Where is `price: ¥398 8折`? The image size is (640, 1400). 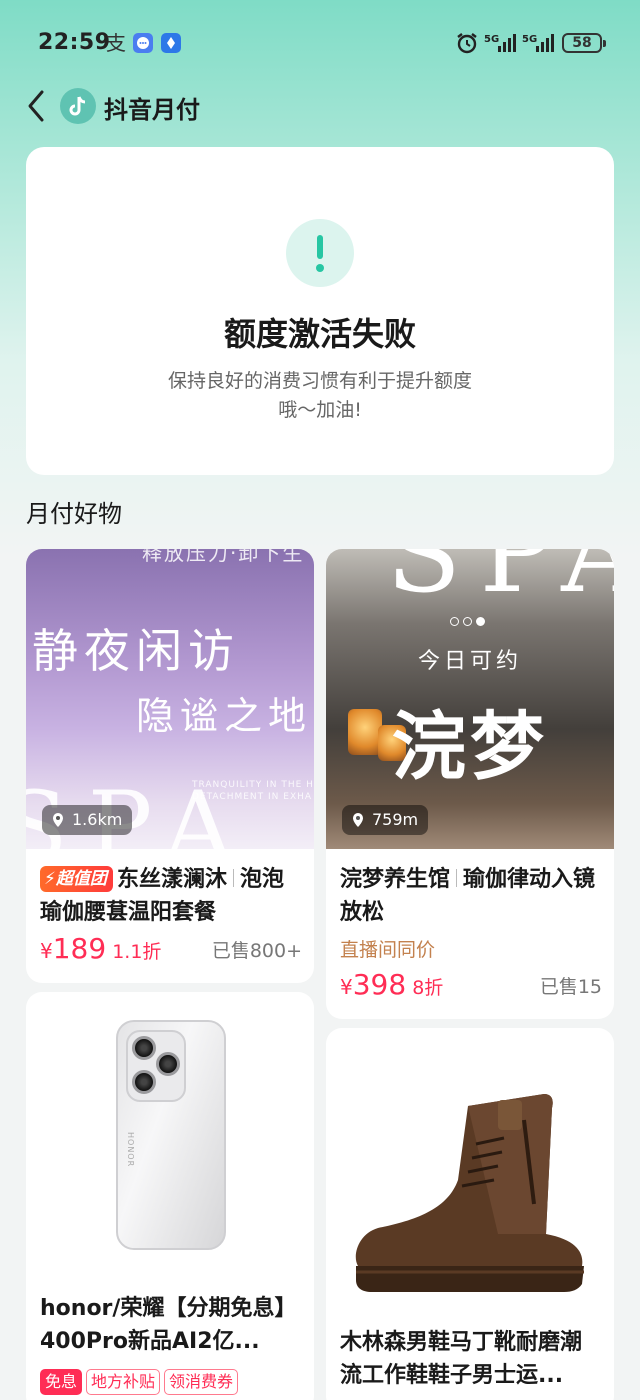 price: ¥398 8折 is located at coordinates (391, 984).